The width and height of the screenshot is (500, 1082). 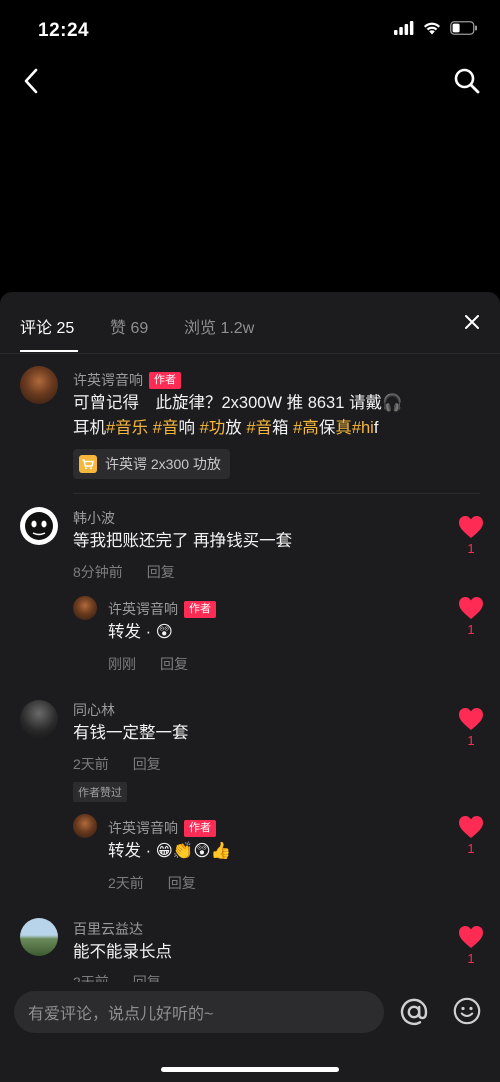 What do you see at coordinates (143, 609) in the screenshot?
I see `reply-1-author: 许英谔音响` at bounding box center [143, 609].